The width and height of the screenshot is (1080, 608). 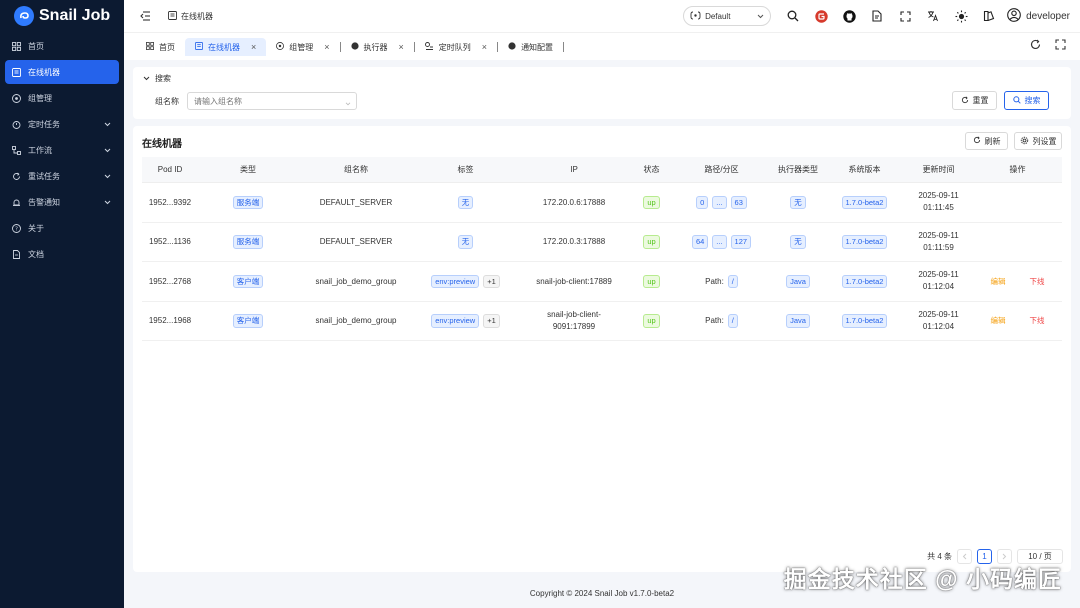 What do you see at coordinates (40, 98) in the screenshot?
I see `sidebar-item-label: 组管理` at bounding box center [40, 98].